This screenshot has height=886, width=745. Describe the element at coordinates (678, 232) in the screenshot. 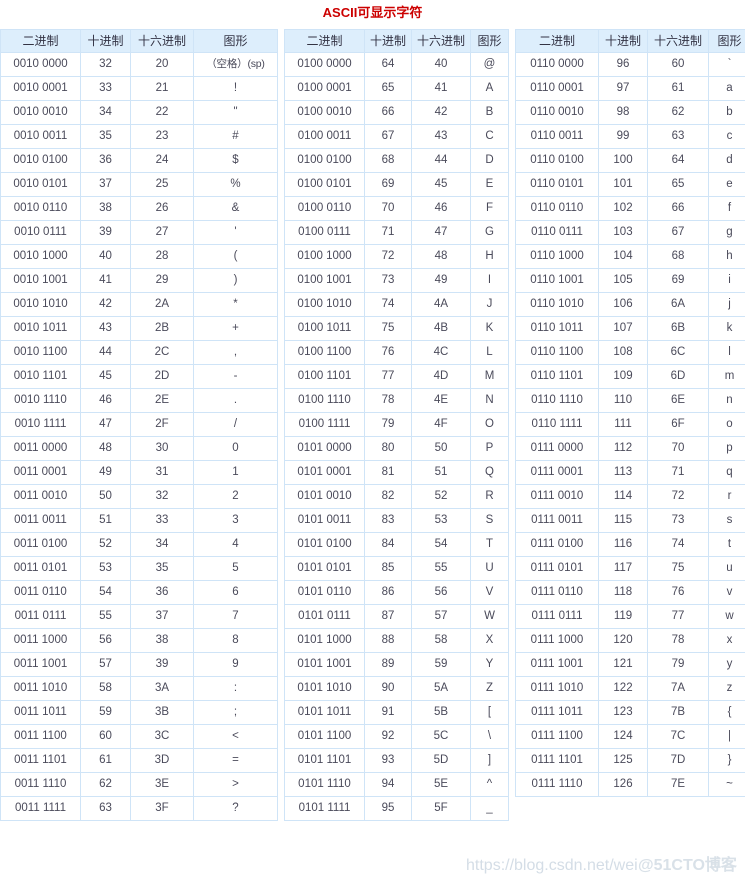

I see `cell-hex: 67` at that location.